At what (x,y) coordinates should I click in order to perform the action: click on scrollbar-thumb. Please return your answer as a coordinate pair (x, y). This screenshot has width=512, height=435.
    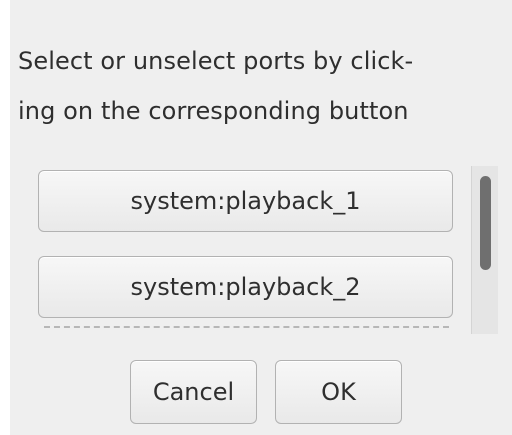
    Looking at the image, I should click on (485, 223).